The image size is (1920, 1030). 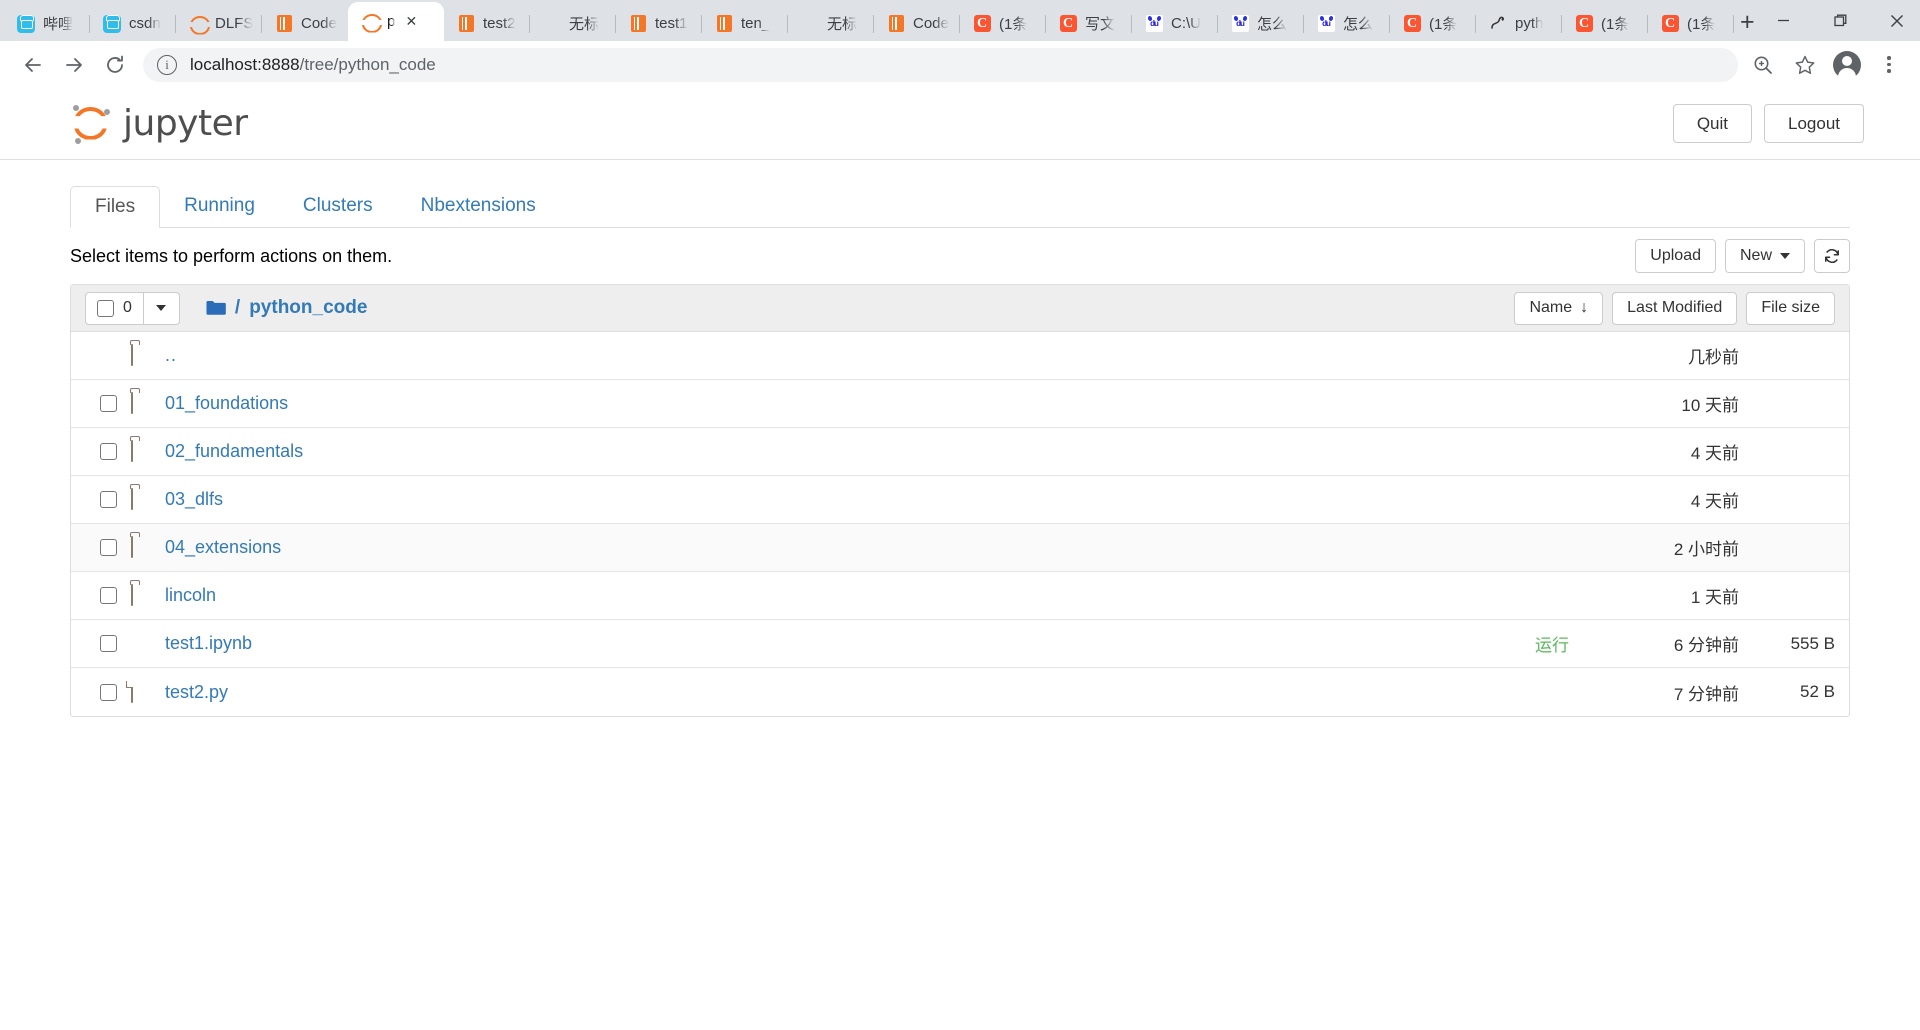 I want to click on baidu-icon: du, so click(x=1326, y=24).